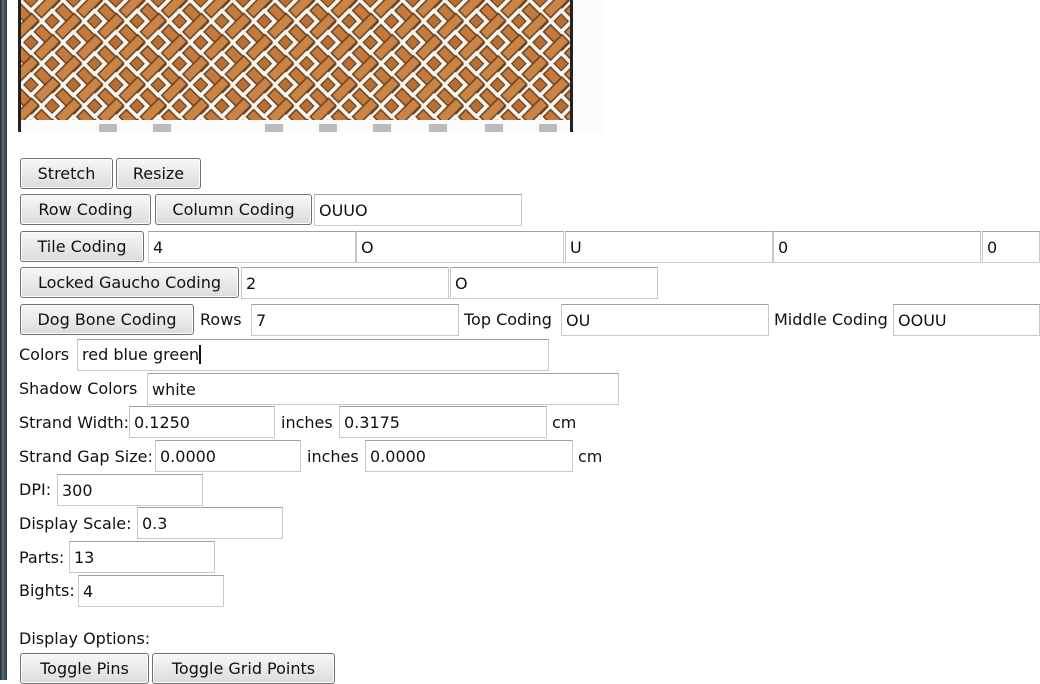 This screenshot has width=1040, height=684. What do you see at coordinates (210, 523) in the screenshot?
I see `display-scale-input` at bounding box center [210, 523].